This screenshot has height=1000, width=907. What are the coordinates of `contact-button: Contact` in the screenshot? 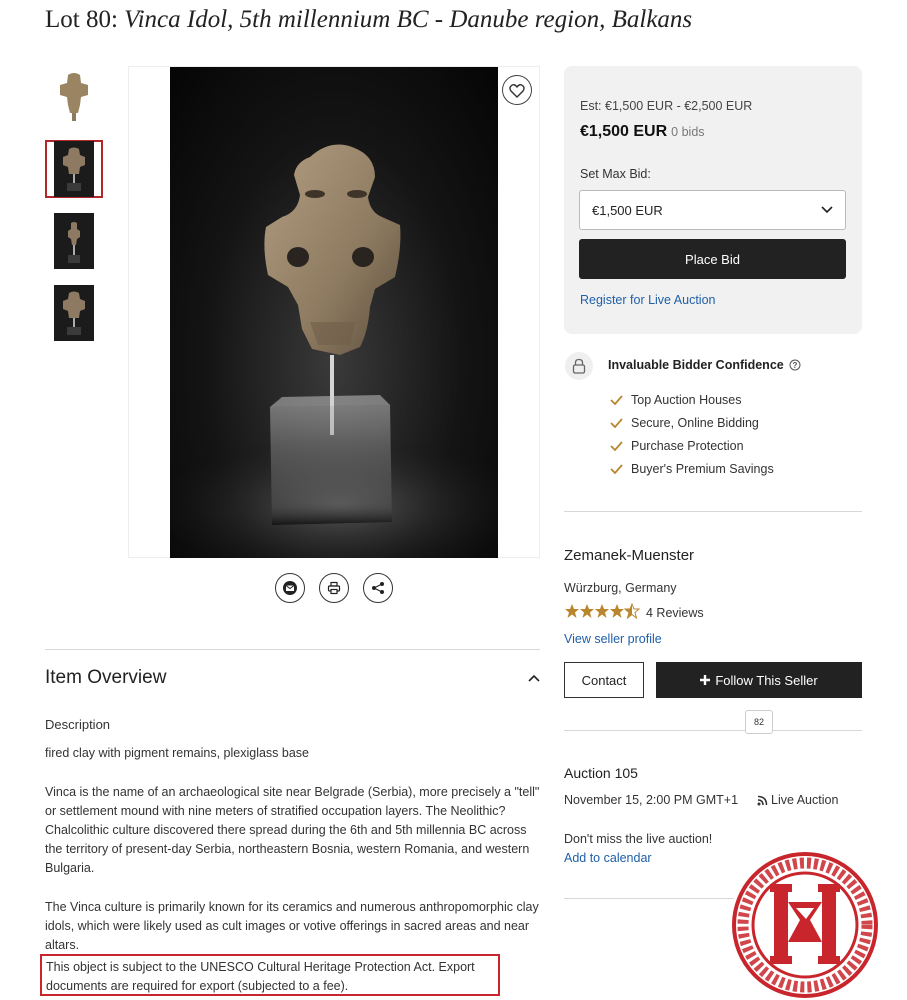 It's located at (604, 680).